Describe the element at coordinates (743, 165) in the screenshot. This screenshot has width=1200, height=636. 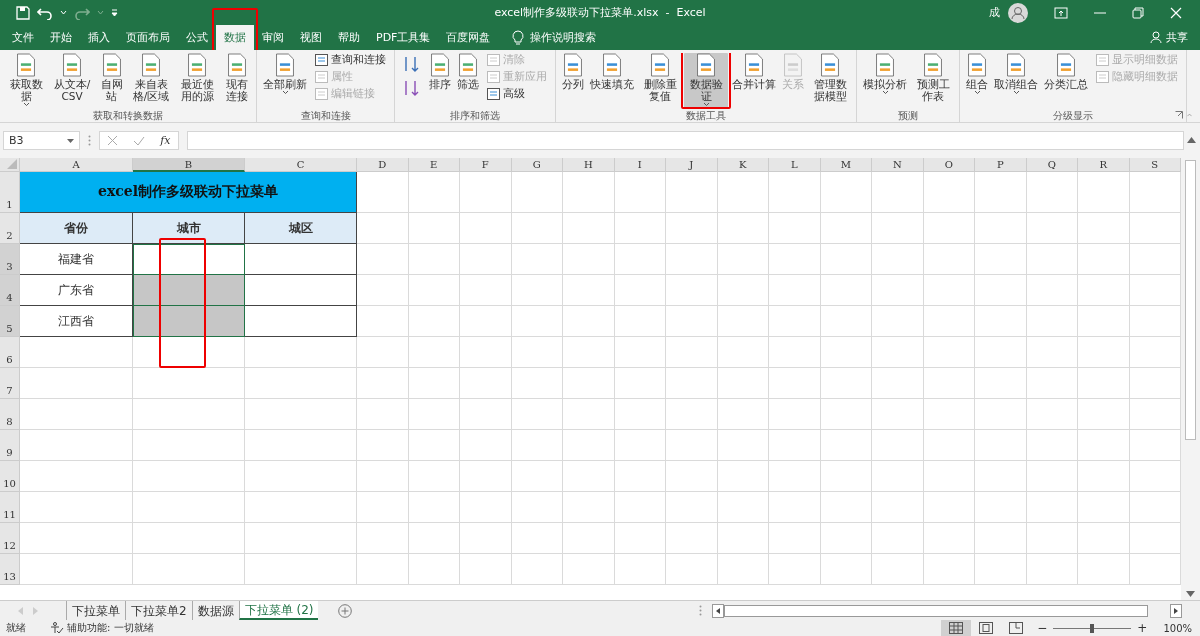
I see `column-header: K` at that location.